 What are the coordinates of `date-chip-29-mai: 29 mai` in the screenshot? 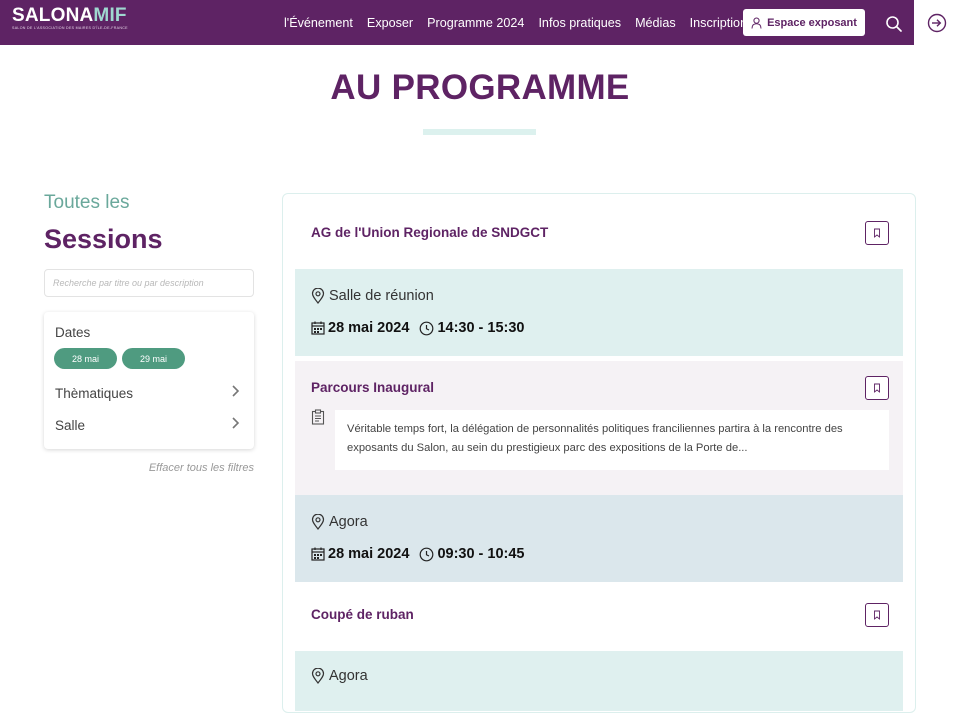 It's located at (153, 358).